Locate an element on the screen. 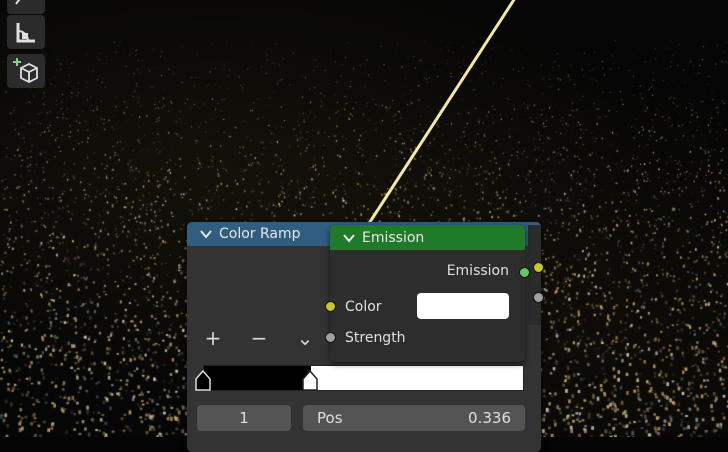 This screenshot has width=728, height=452. emission-node: Emission Emission Color Strength is located at coordinates (427, 293).